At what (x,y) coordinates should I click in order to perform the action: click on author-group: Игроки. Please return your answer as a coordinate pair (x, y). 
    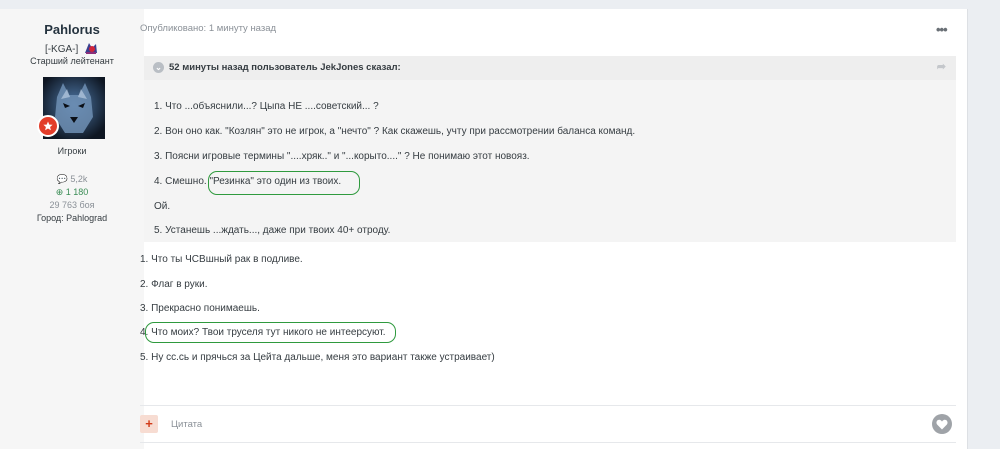
    Looking at the image, I should click on (72, 151).